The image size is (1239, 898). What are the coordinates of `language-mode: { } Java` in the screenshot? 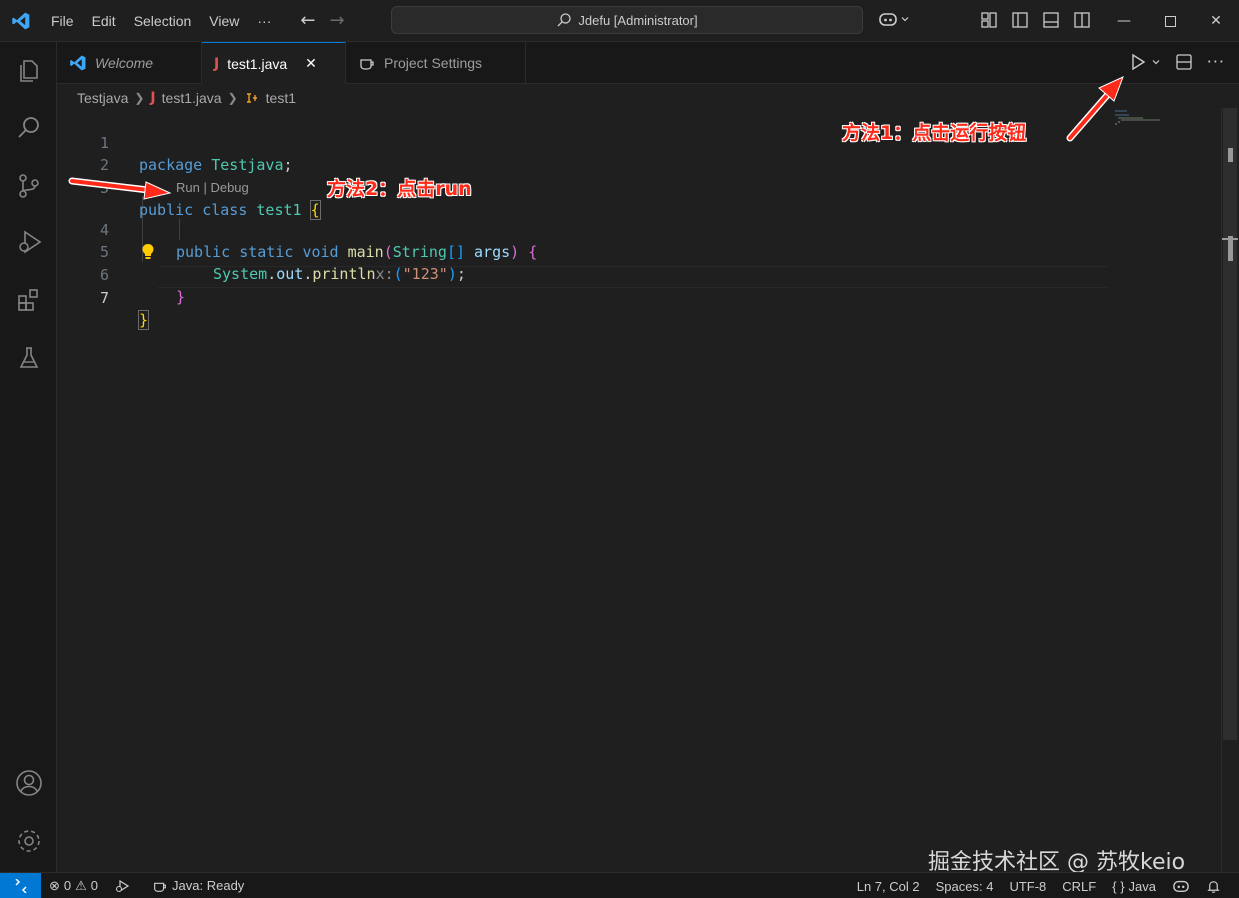 It's located at (1134, 885).